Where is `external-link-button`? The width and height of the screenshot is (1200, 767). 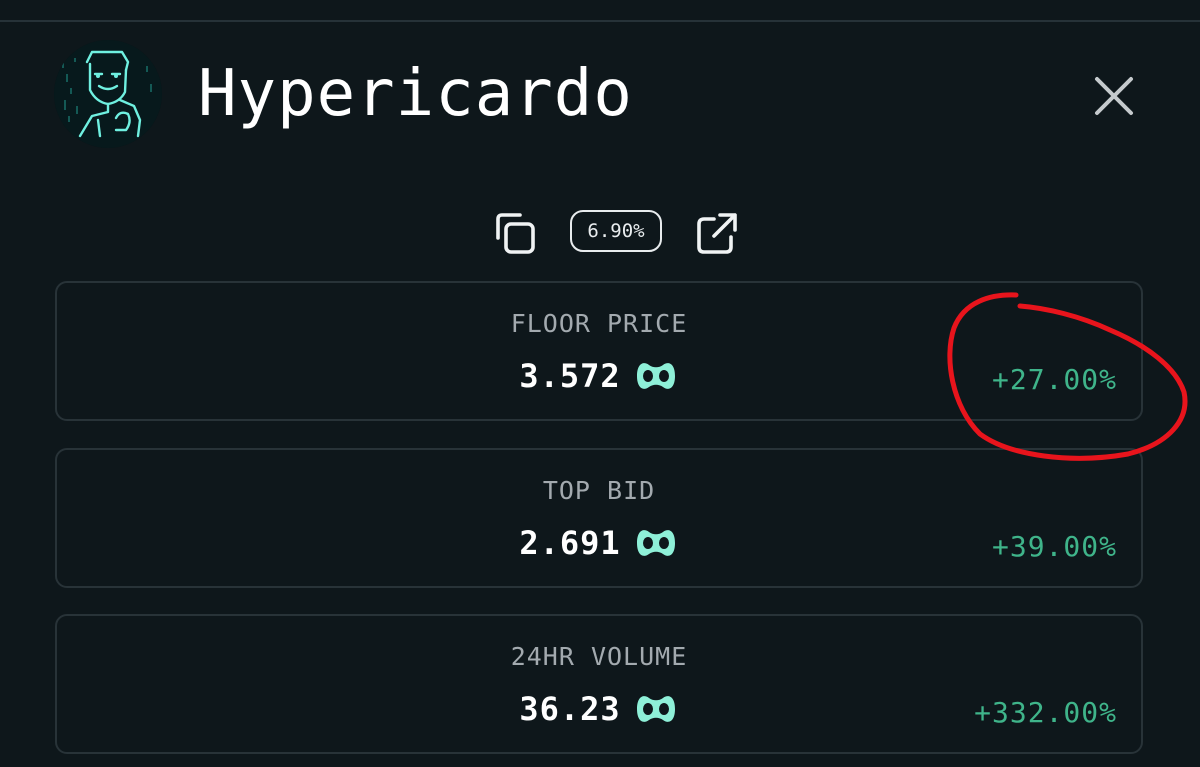 external-link-button is located at coordinates (717, 233).